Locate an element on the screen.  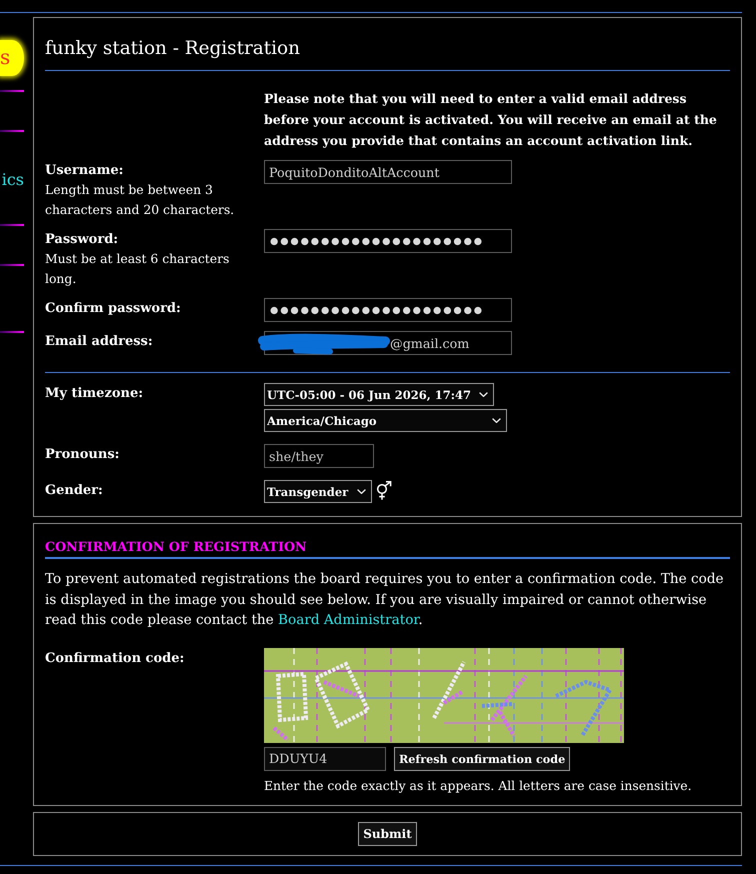
sidebar-link: ics is located at coordinates (12, 180).